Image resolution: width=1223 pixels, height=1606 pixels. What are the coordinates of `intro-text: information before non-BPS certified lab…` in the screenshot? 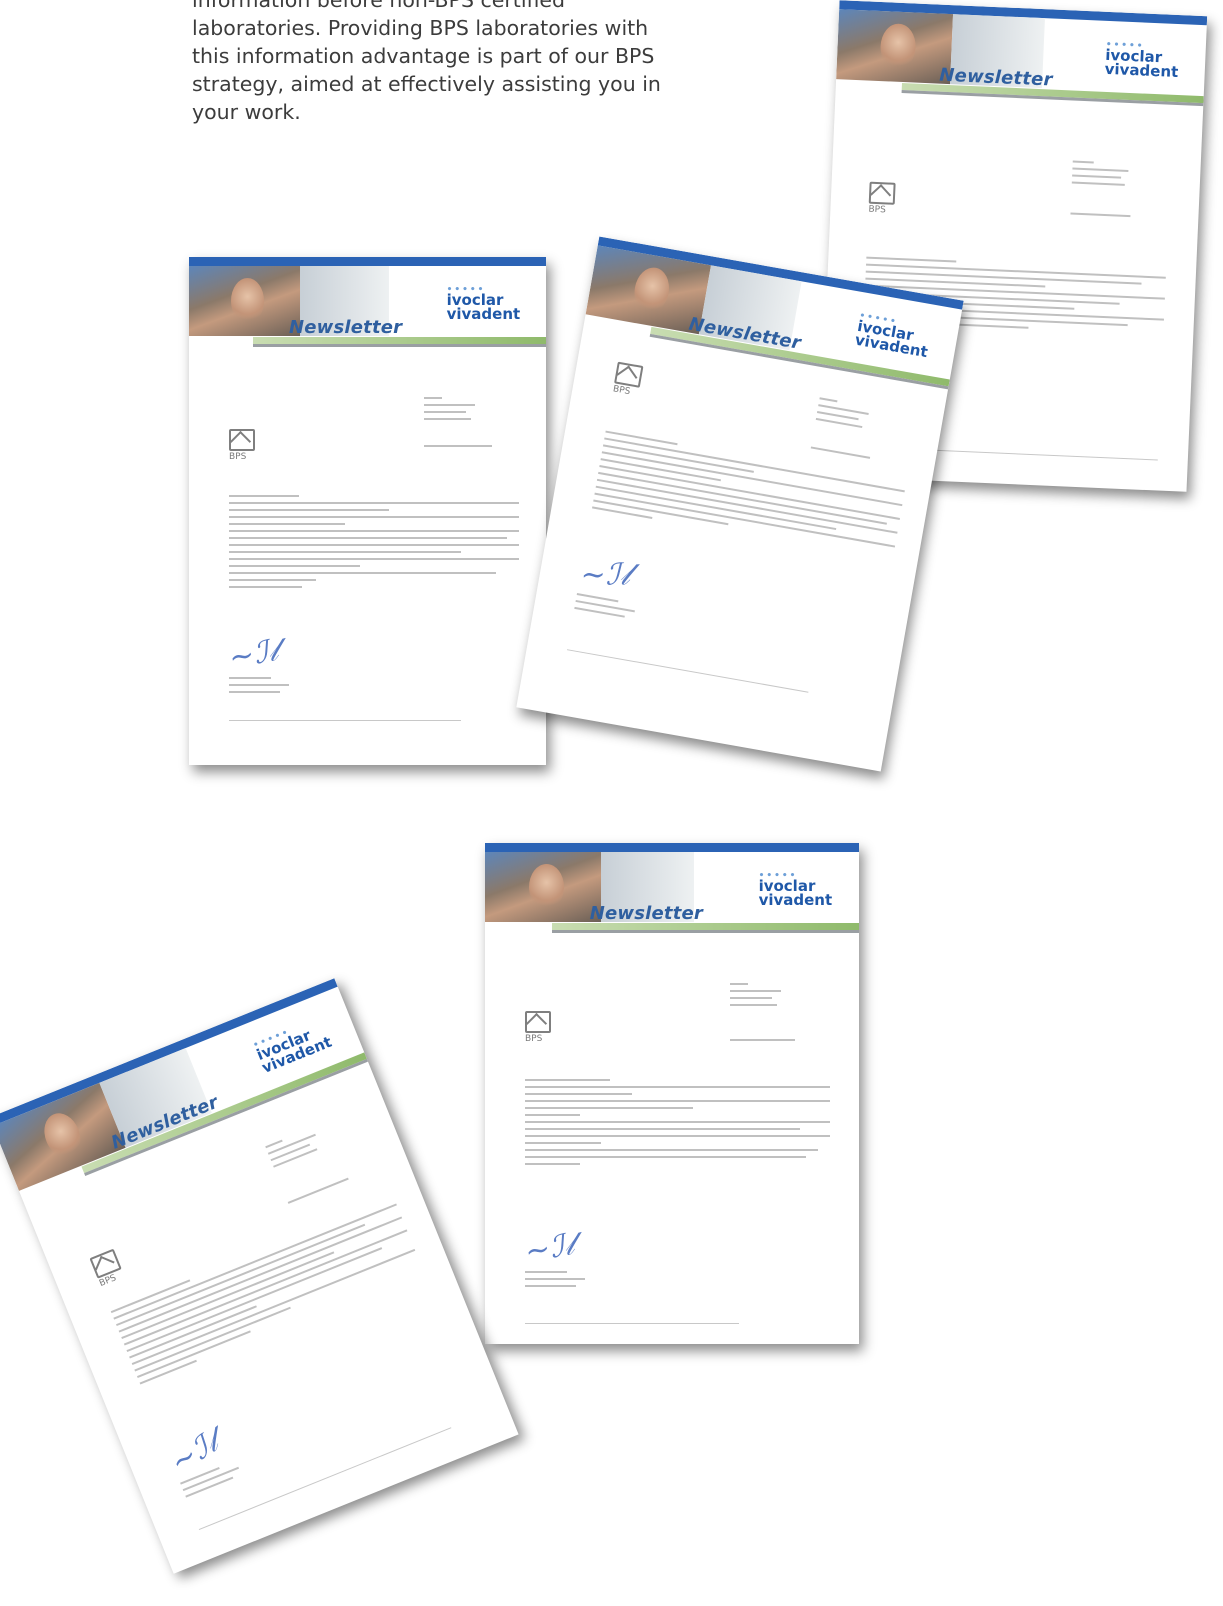 It's located at (442, 63).